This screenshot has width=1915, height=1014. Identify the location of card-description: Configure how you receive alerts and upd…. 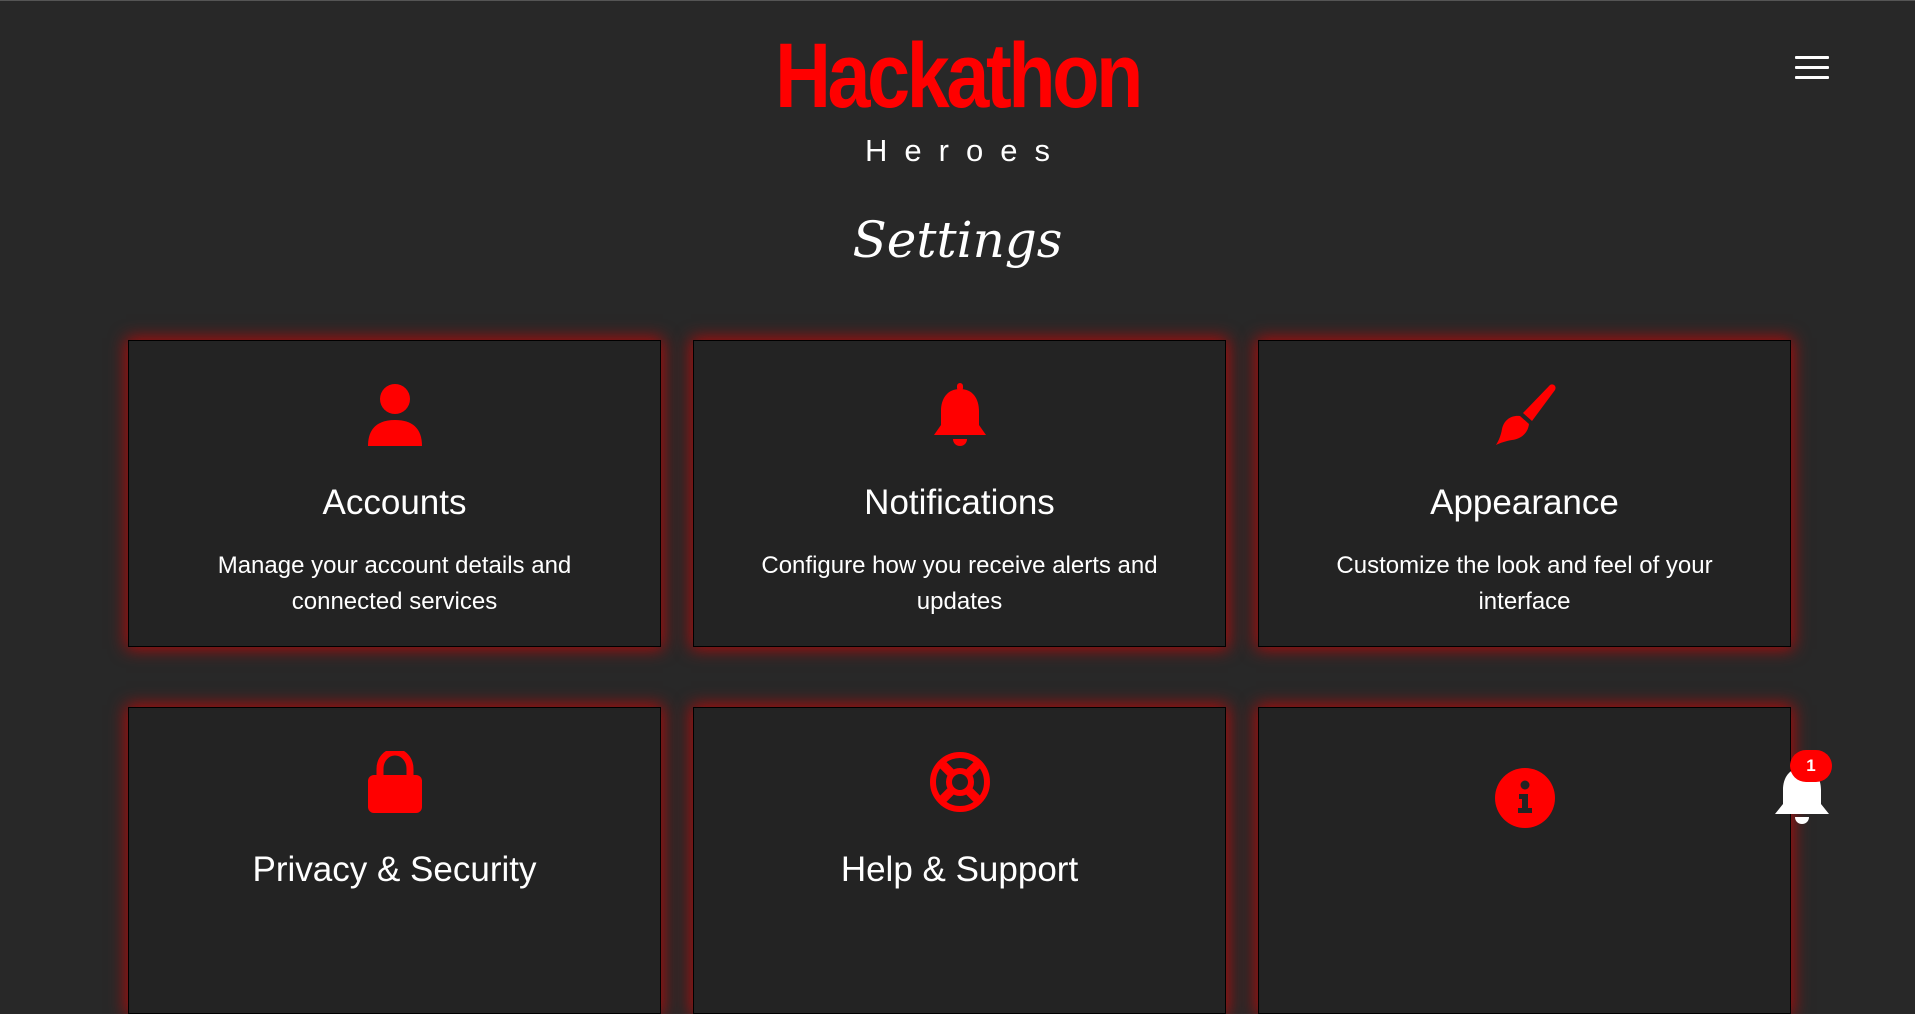
(959, 583).